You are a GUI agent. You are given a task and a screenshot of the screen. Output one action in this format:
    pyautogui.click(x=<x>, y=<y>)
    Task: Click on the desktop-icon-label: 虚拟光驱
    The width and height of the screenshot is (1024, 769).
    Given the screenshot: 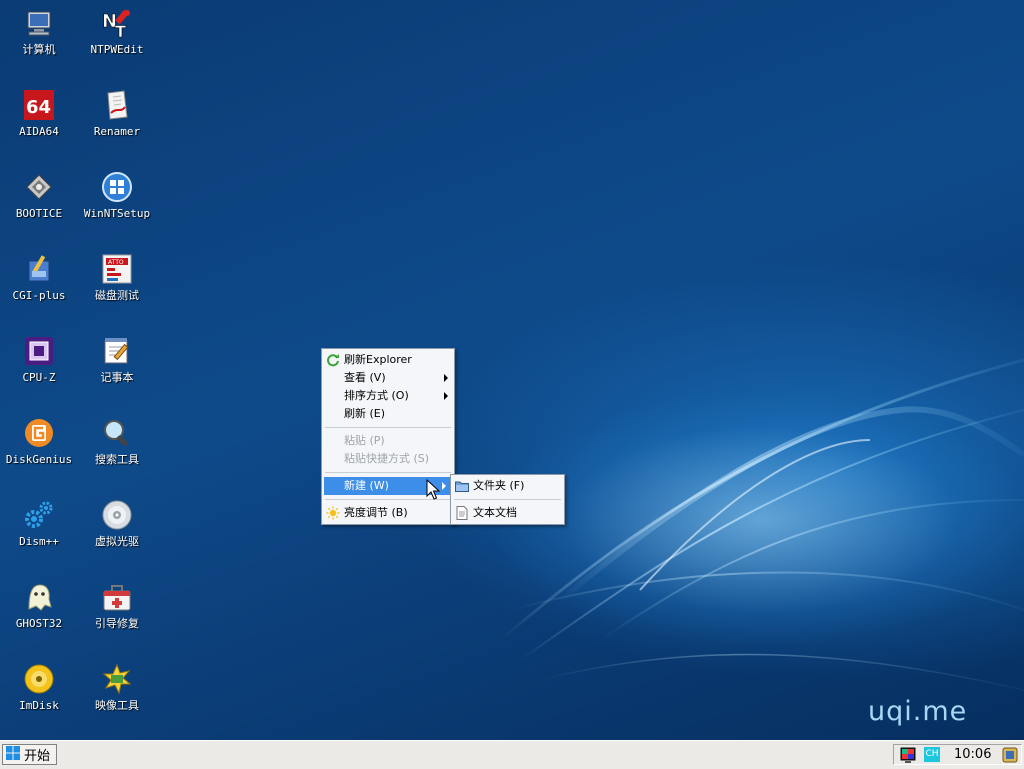 What is the action you would take?
    pyautogui.click(x=117, y=541)
    